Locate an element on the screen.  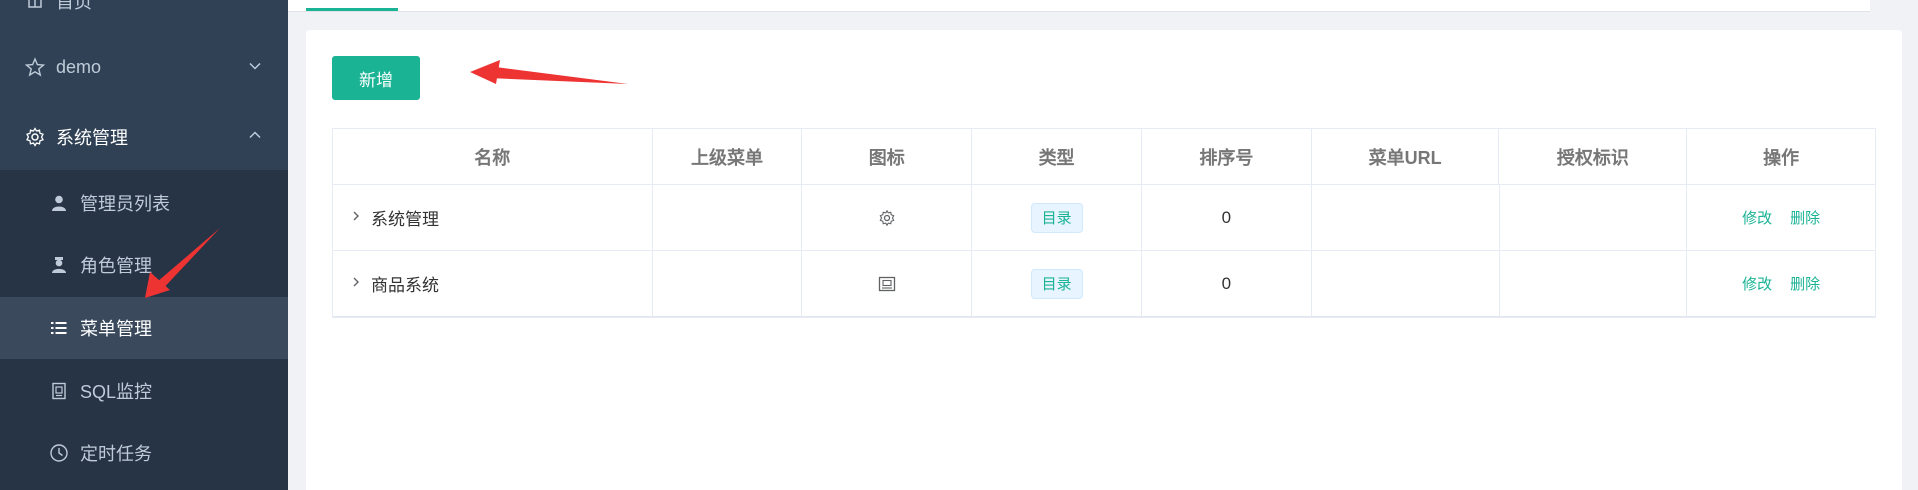
column-header-type: 类型 is located at coordinates (1057, 156).